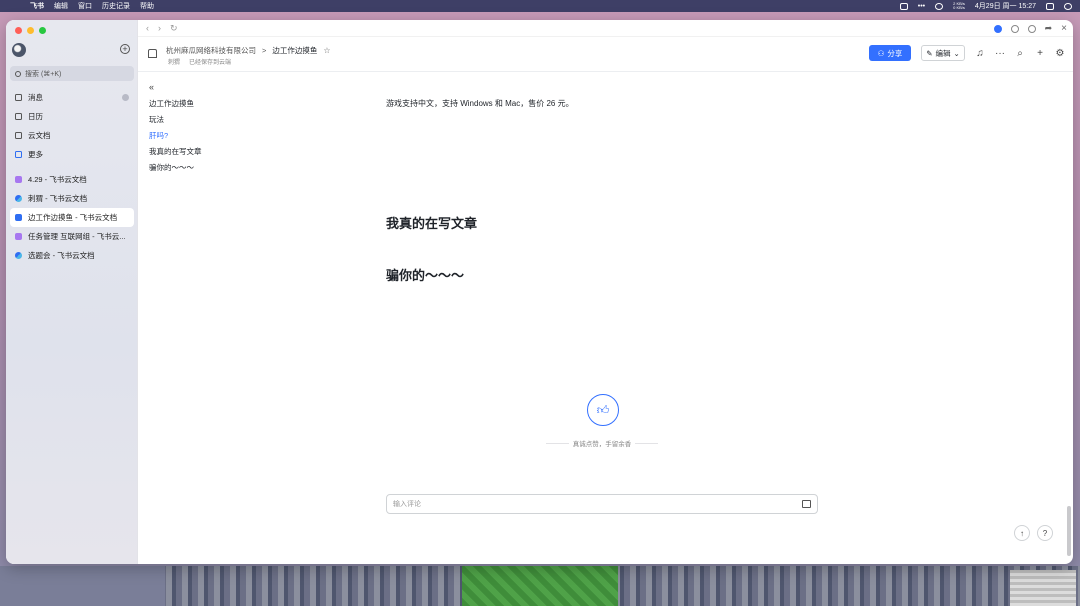 This screenshot has width=1080, height=606. What do you see at coordinates (921, 6) in the screenshot?
I see `more-icon: •••` at bounding box center [921, 6].